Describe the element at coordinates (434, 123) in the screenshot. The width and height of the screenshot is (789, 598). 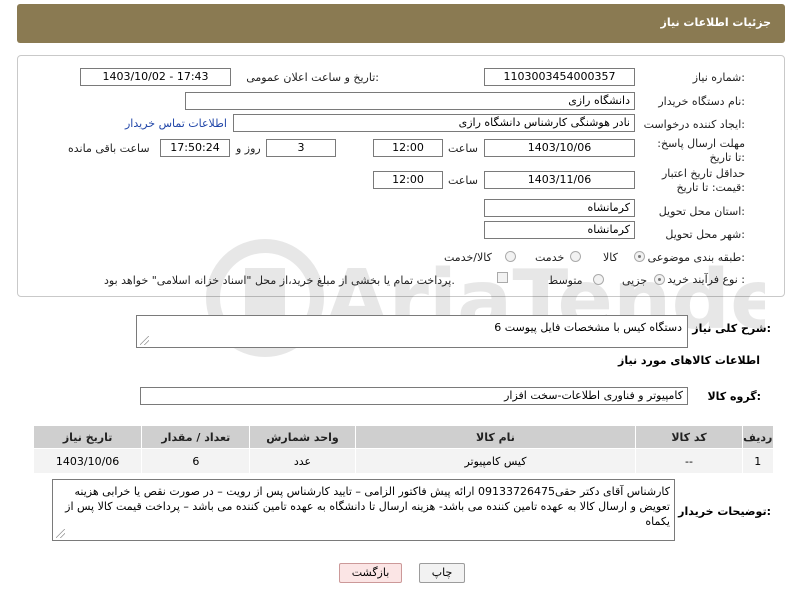
I see `creator-field: نادر هوشنگی کارشناس دانشگاه رازی` at that location.